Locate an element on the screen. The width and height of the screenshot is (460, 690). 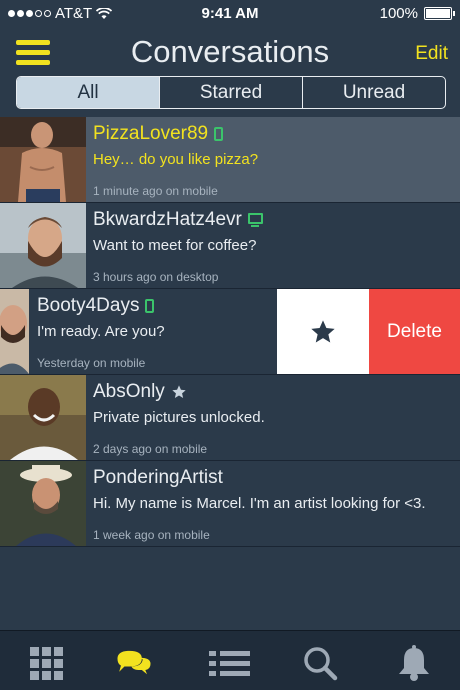
tab-grid is located at coordinates (46, 663).